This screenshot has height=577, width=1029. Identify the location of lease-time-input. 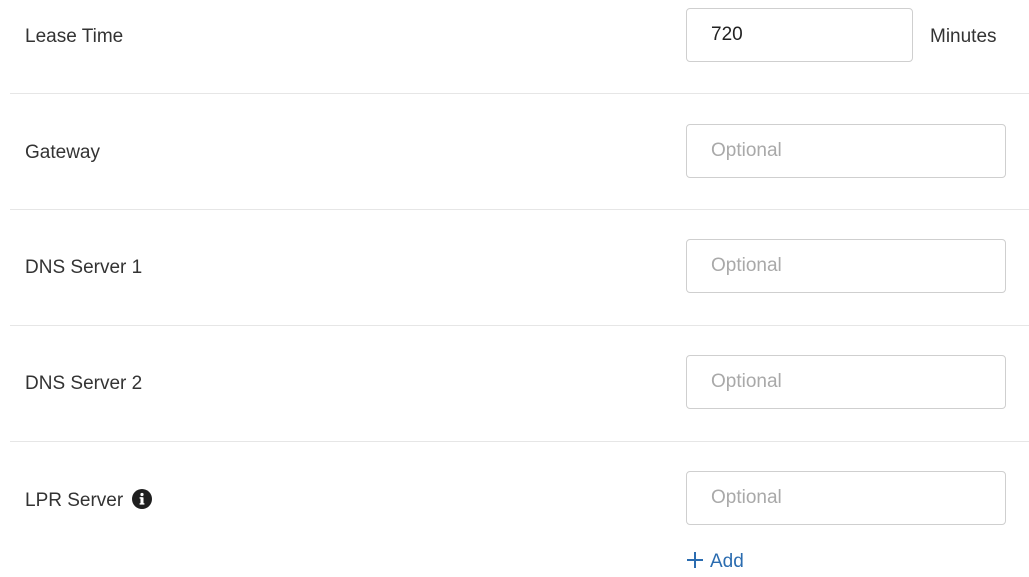
(799, 35).